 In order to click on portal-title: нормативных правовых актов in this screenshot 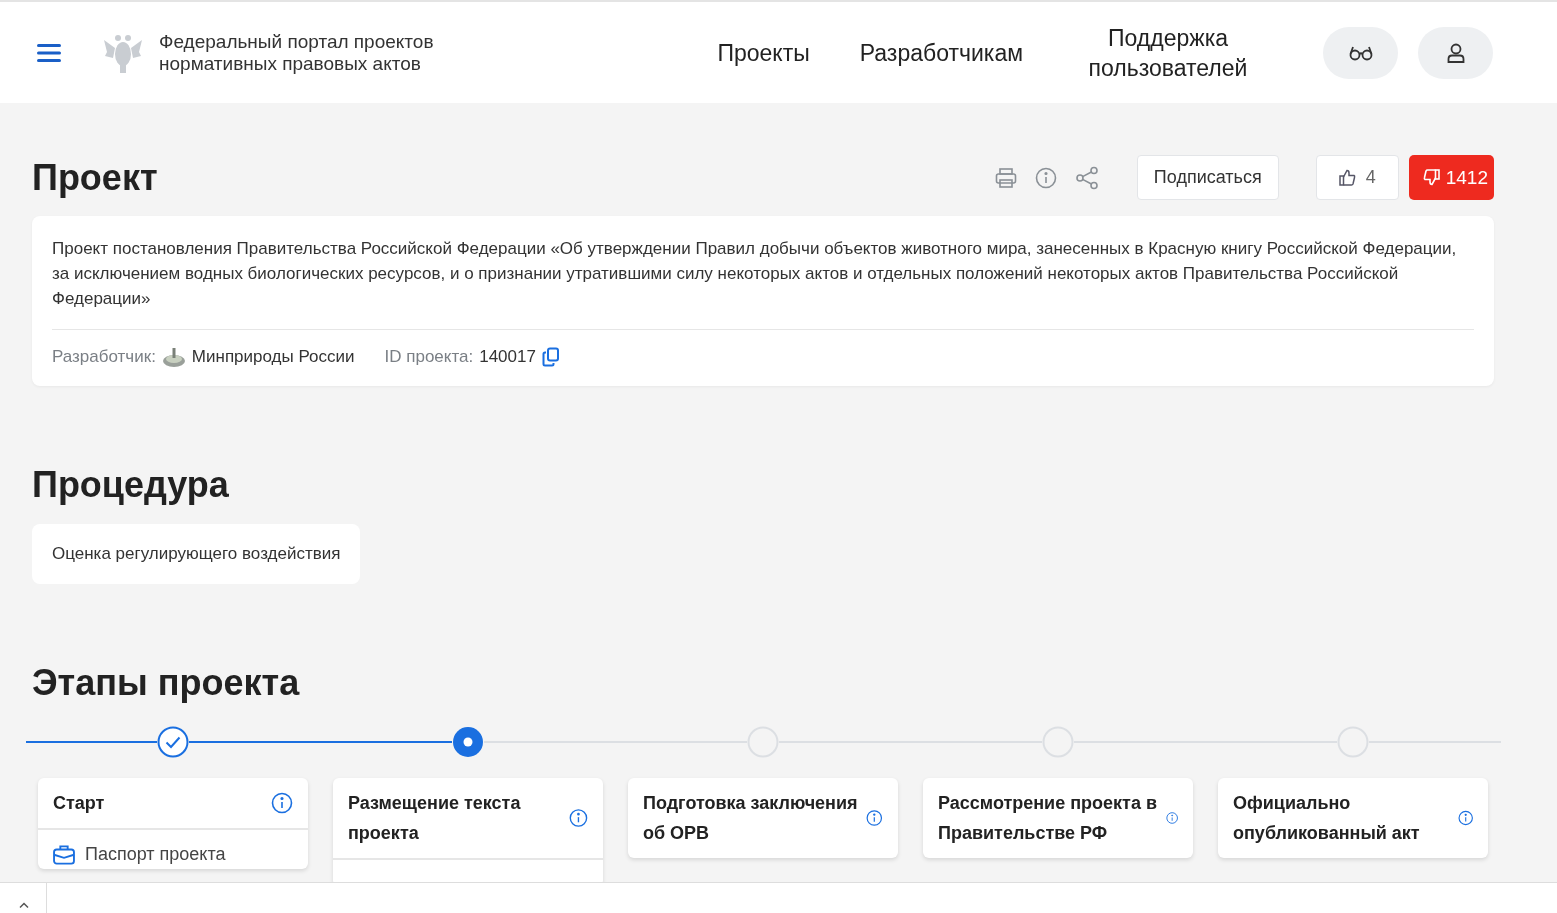, I will do `click(296, 63)`.